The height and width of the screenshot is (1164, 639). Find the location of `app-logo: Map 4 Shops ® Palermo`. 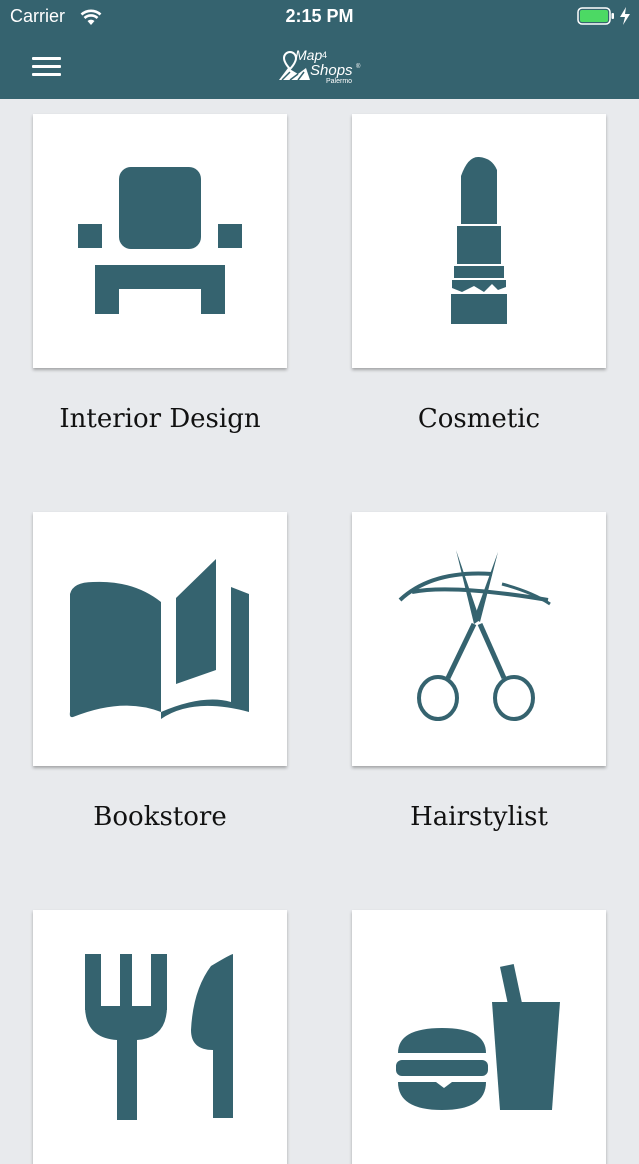

app-logo: Map 4 Shops ® Palermo is located at coordinates (321, 65).